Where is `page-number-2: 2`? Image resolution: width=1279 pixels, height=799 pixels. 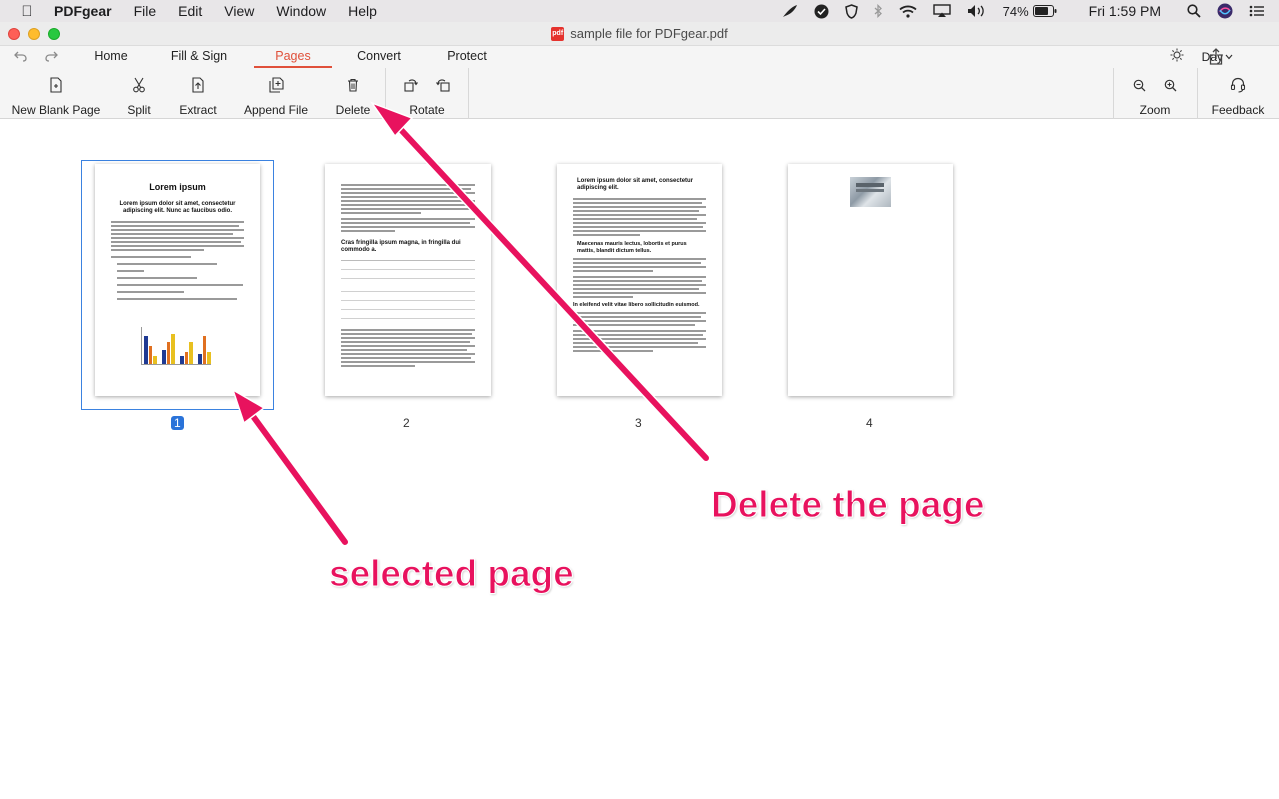
page-number-2: 2 is located at coordinates (406, 423).